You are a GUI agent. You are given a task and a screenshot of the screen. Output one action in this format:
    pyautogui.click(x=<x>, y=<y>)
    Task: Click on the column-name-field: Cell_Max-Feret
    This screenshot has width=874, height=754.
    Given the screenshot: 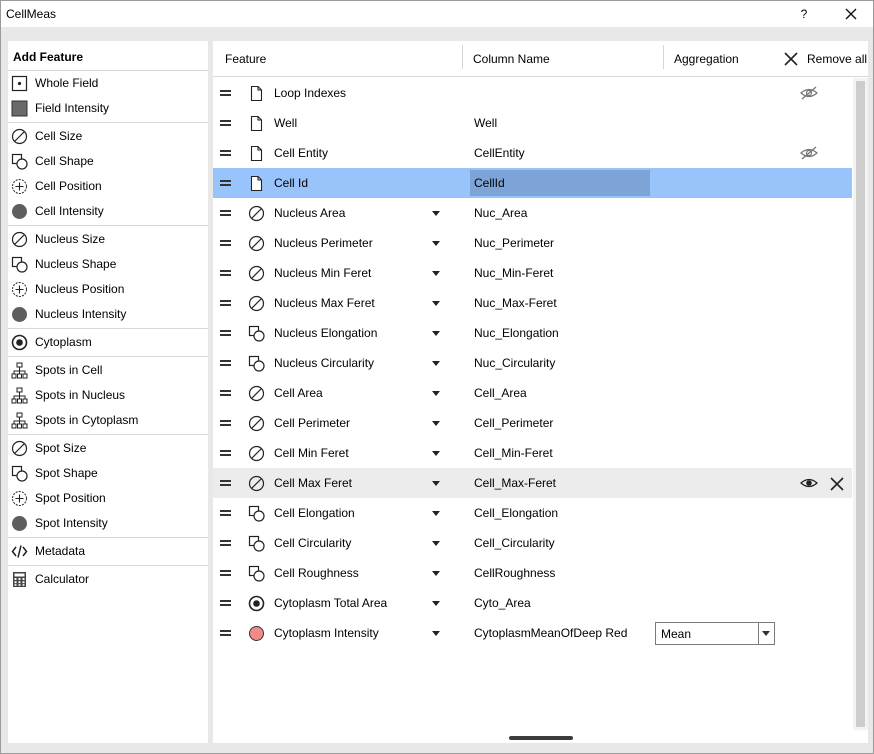 What is the action you would take?
    pyautogui.click(x=515, y=483)
    